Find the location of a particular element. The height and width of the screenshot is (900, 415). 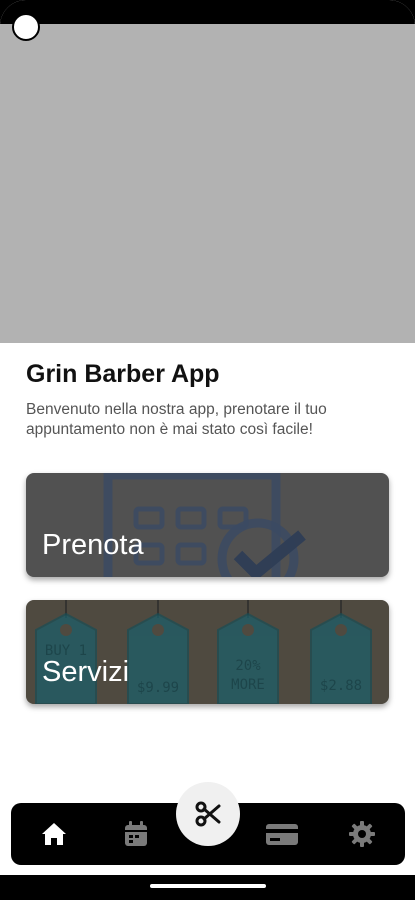

nav-calendar is located at coordinates (136, 834).